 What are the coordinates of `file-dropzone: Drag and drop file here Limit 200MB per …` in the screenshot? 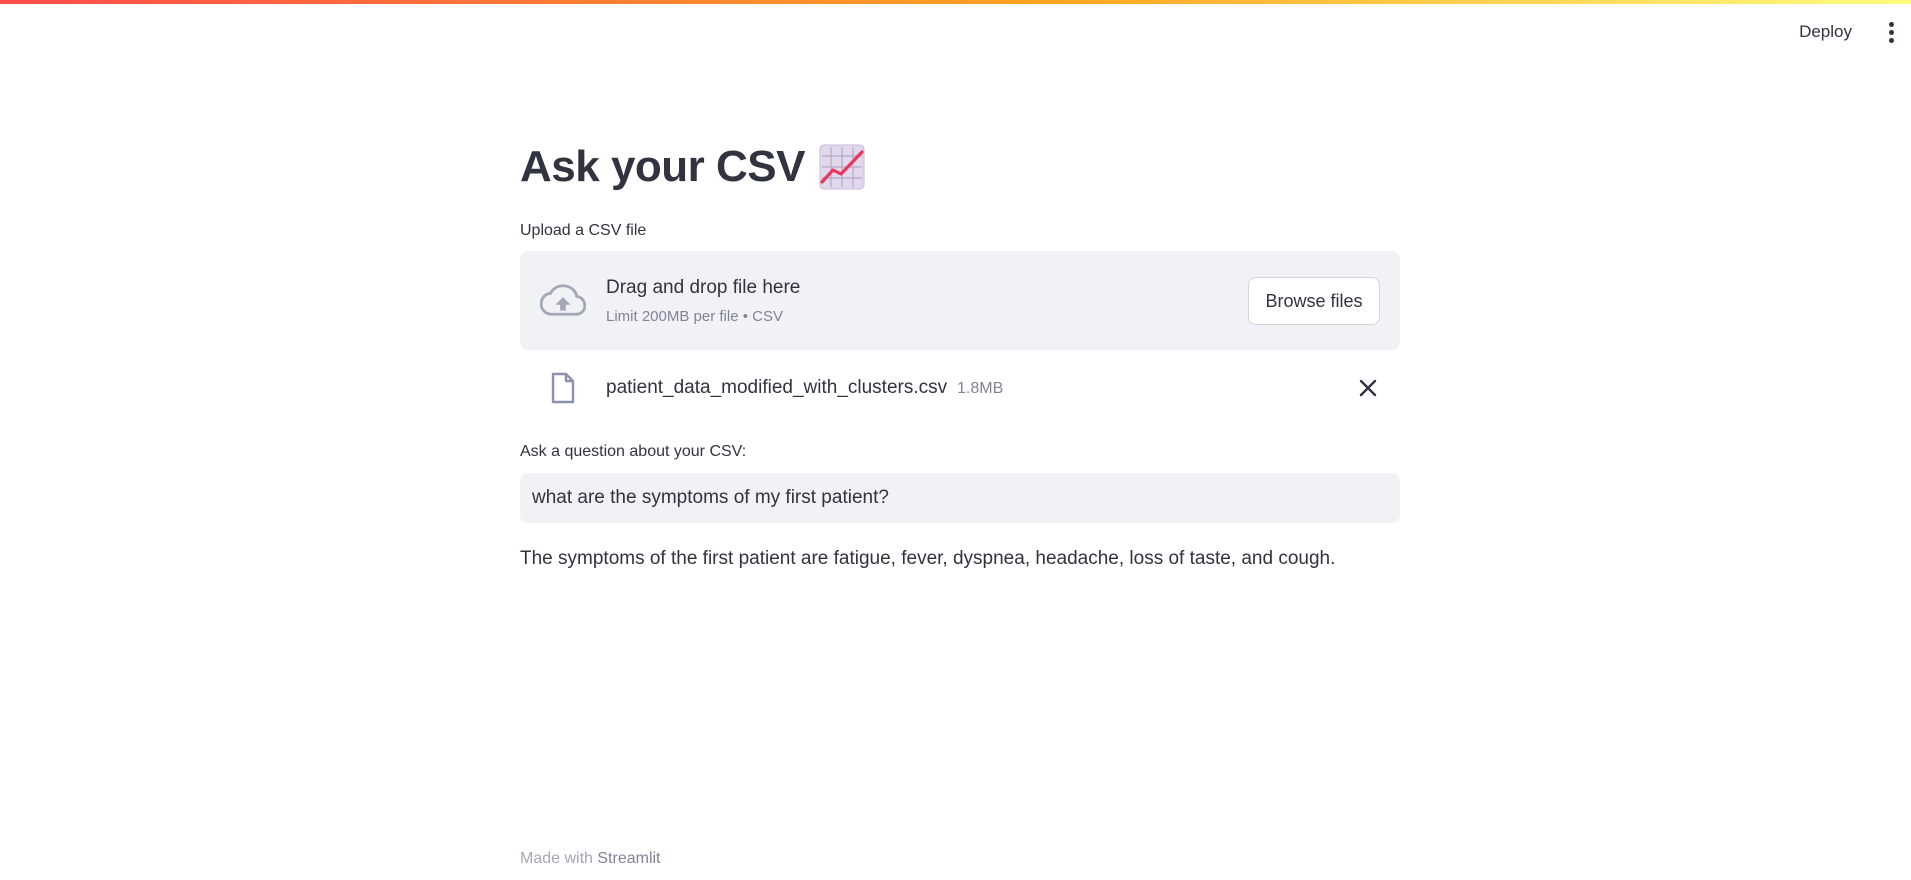 It's located at (960, 300).